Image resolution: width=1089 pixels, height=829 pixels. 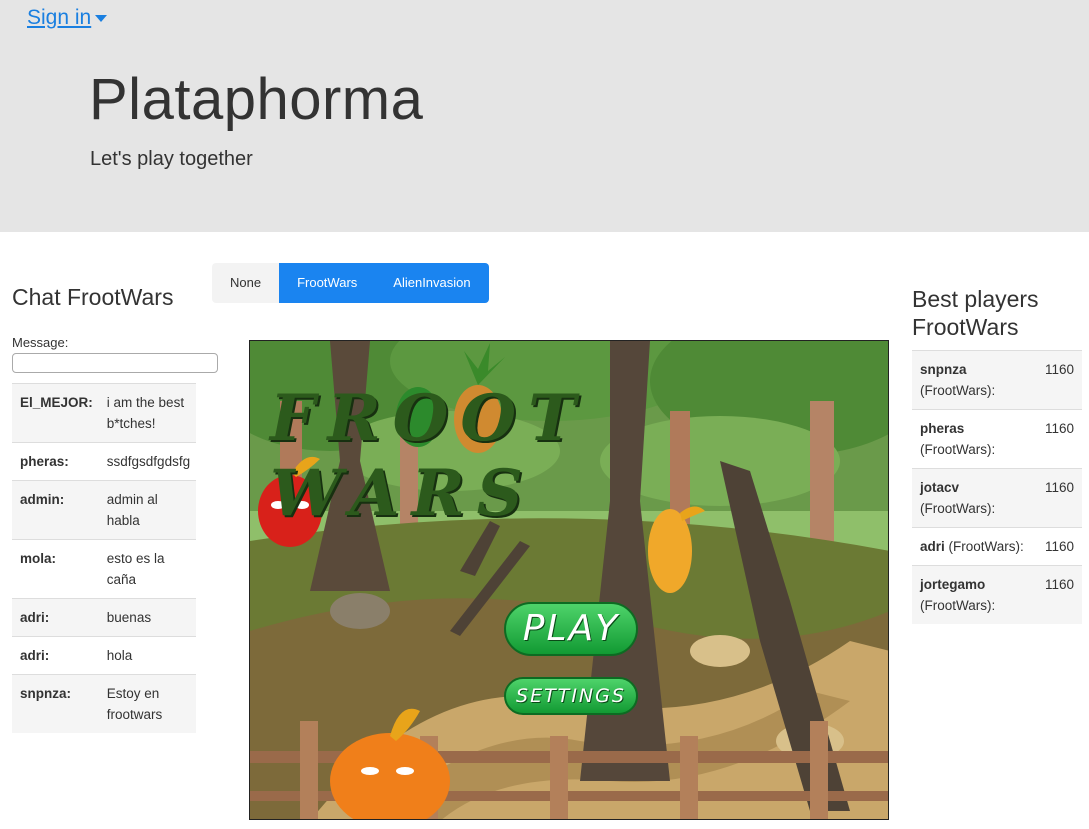 I want to click on signin-label: Sign in, so click(x=59, y=17).